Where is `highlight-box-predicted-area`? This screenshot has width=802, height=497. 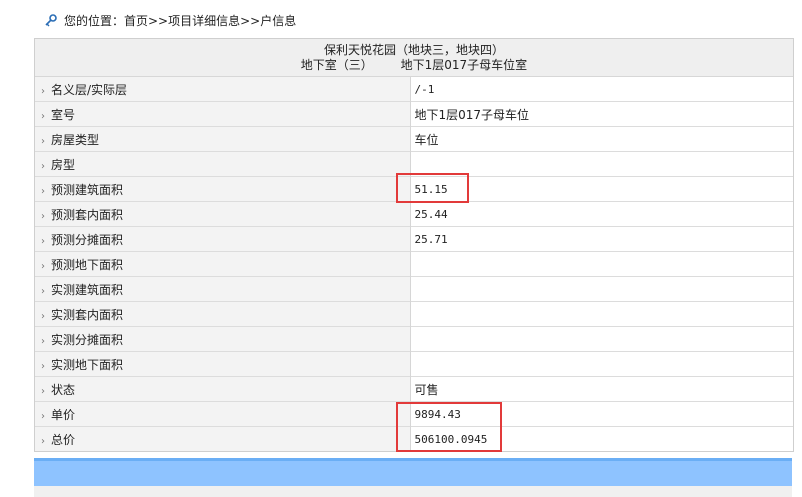
highlight-box-predicted-area is located at coordinates (432, 188).